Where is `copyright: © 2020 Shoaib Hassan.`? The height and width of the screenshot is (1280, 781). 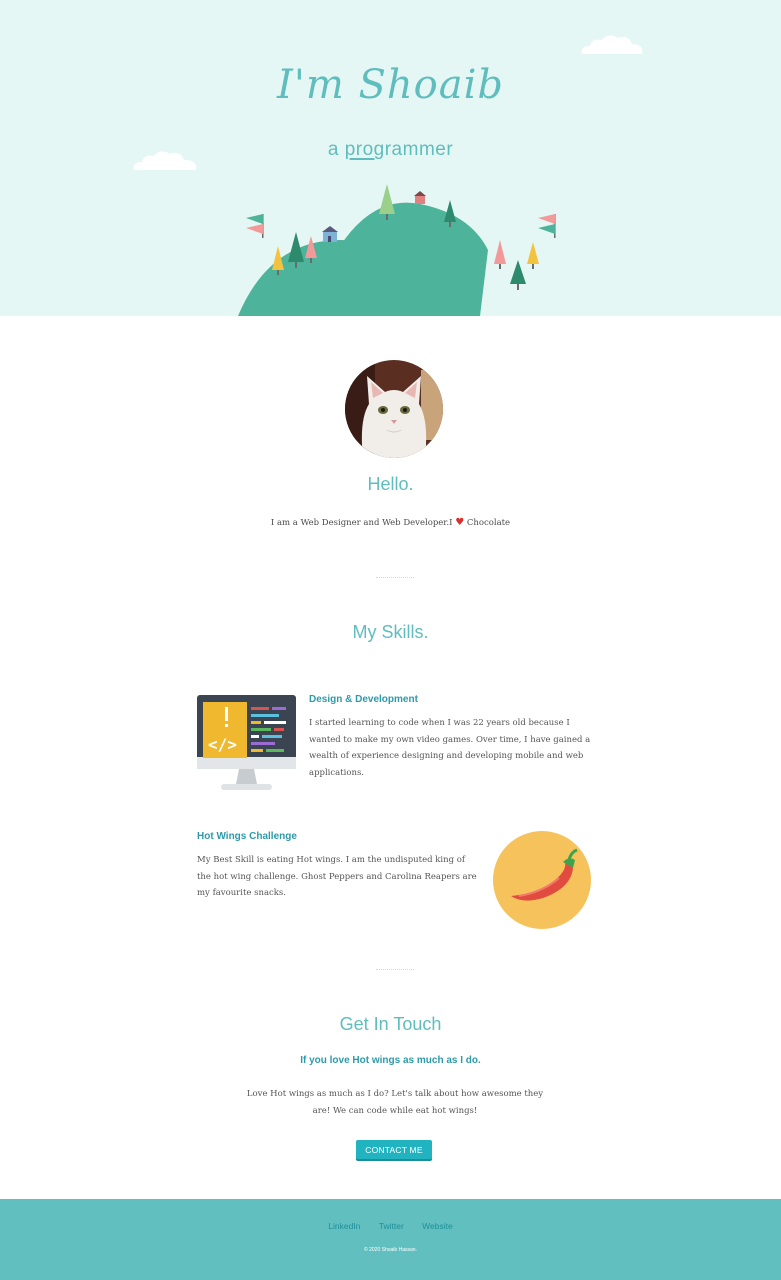
copyright: © 2020 Shoaib Hassan. is located at coordinates (390, 1250).